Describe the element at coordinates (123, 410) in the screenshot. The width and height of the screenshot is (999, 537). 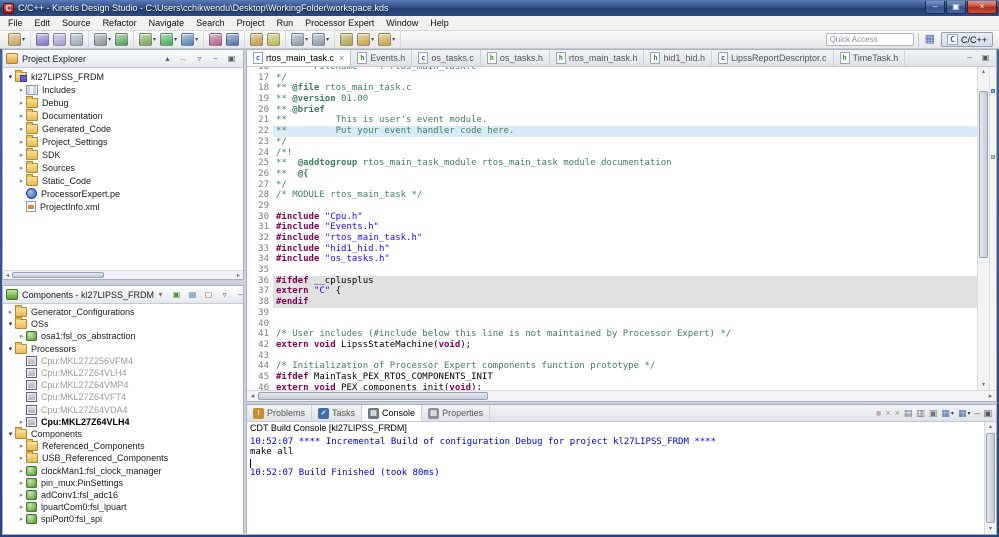
I see `component-item-cpu-mkl27z64vda4: Cpu:MKL27Z64VDA4` at that location.